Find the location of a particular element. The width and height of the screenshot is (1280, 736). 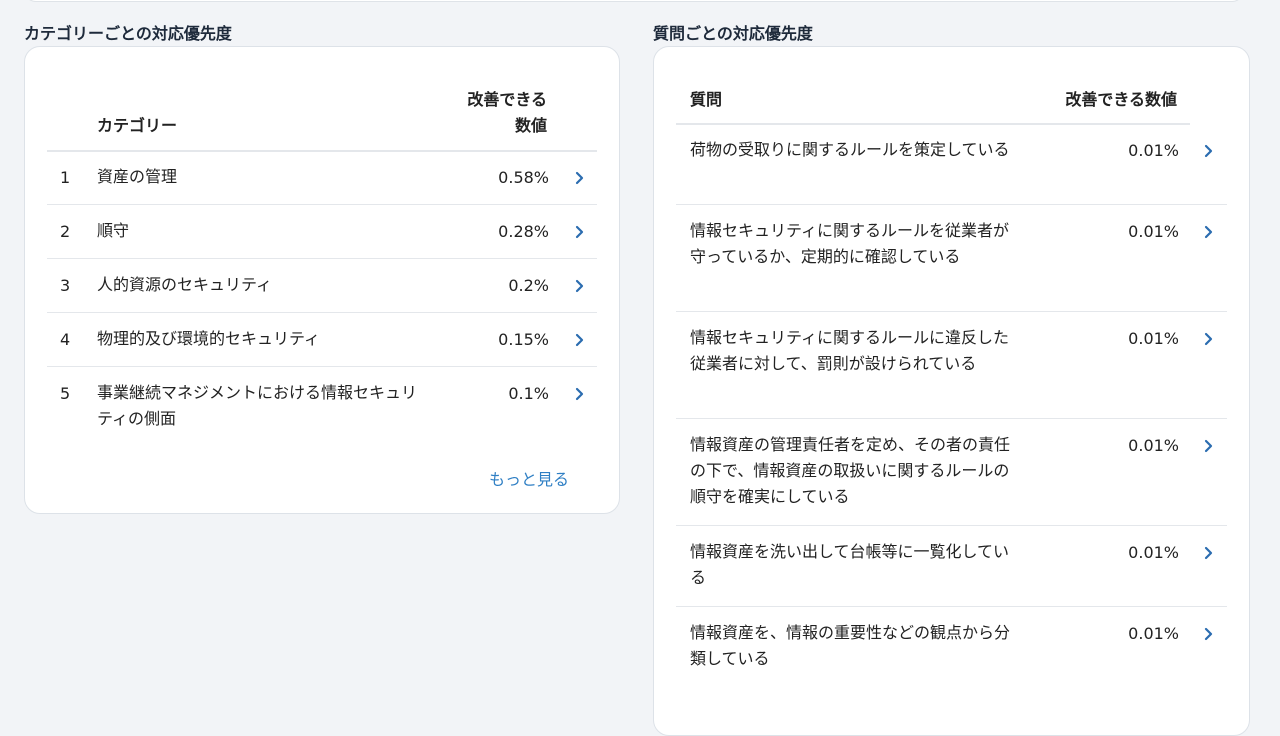

top-card-edge is located at coordinates (634, 1).